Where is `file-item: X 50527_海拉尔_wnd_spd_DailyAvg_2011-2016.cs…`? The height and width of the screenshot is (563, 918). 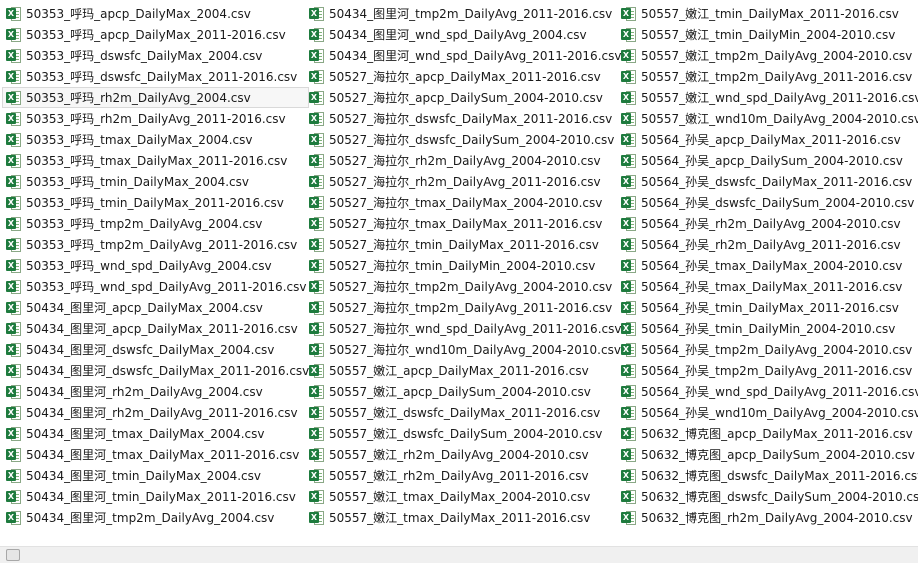 file-item: X 50527_海拉尔_wnd_spd_DailyAvg_2011-2016.cs… is located at coordinates (463, 328).